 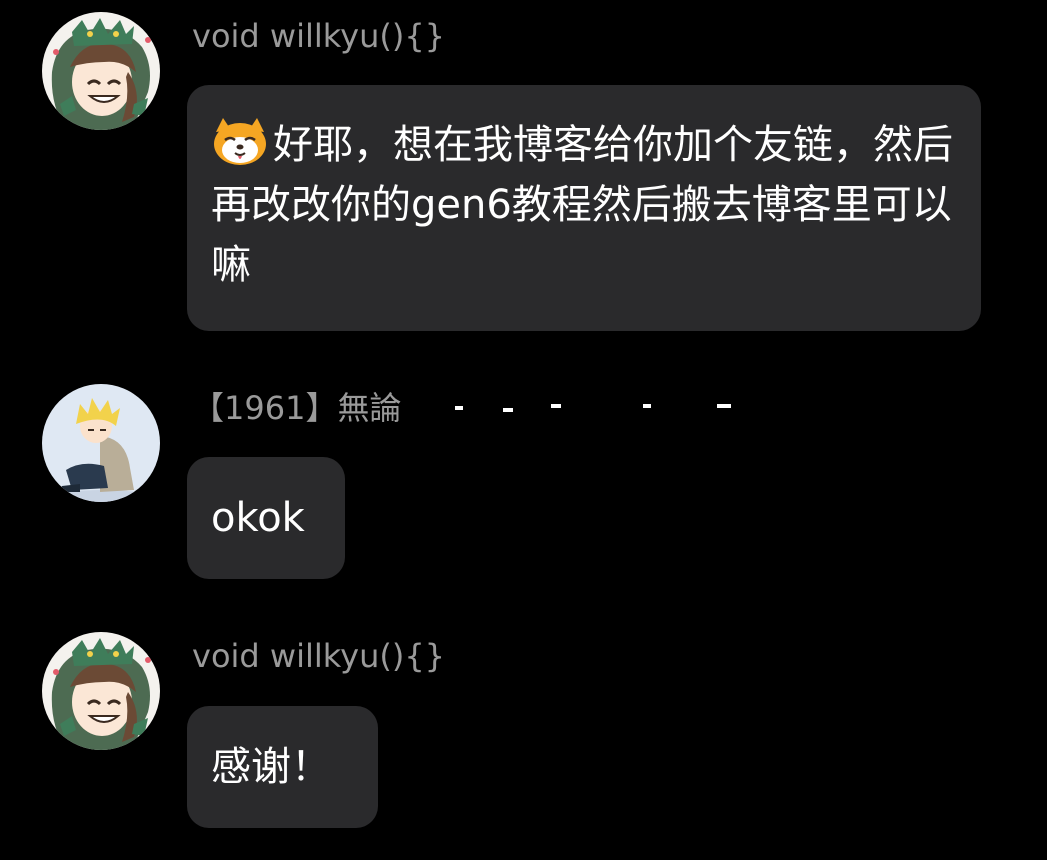 I want to click on message-text: 好耶，想在我博客给你加个友链，然后再改改你的gen6教程然后搬去博客里可以嘛, so click(x=584, y=205).